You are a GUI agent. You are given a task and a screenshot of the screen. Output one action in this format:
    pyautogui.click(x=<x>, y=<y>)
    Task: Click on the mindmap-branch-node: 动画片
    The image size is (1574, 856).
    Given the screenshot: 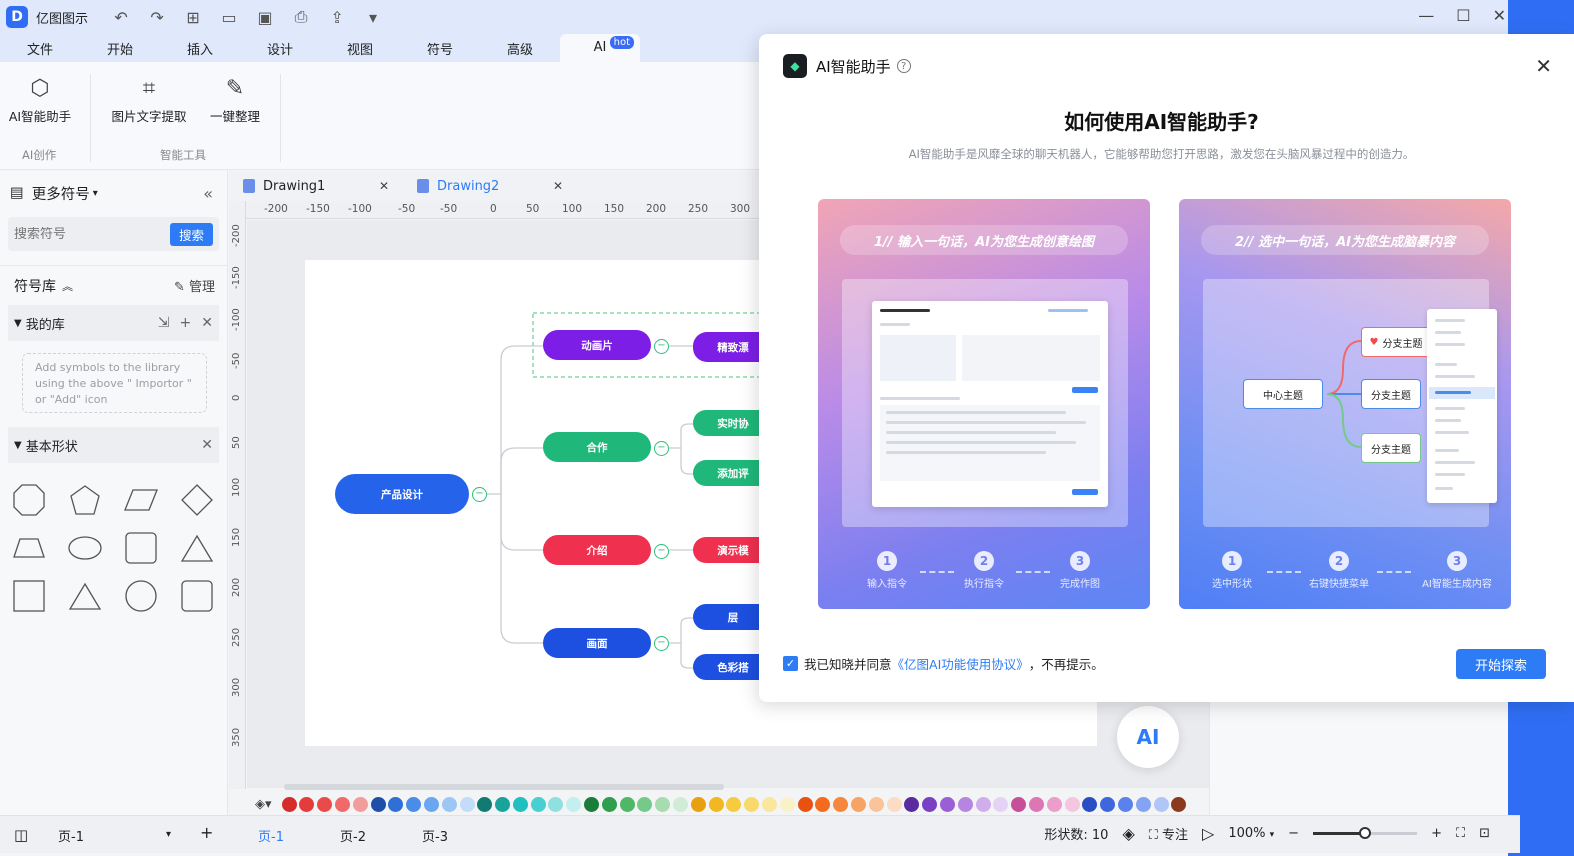 What is the action you would take?
    pyautogui.click(x=597, y=345)
    